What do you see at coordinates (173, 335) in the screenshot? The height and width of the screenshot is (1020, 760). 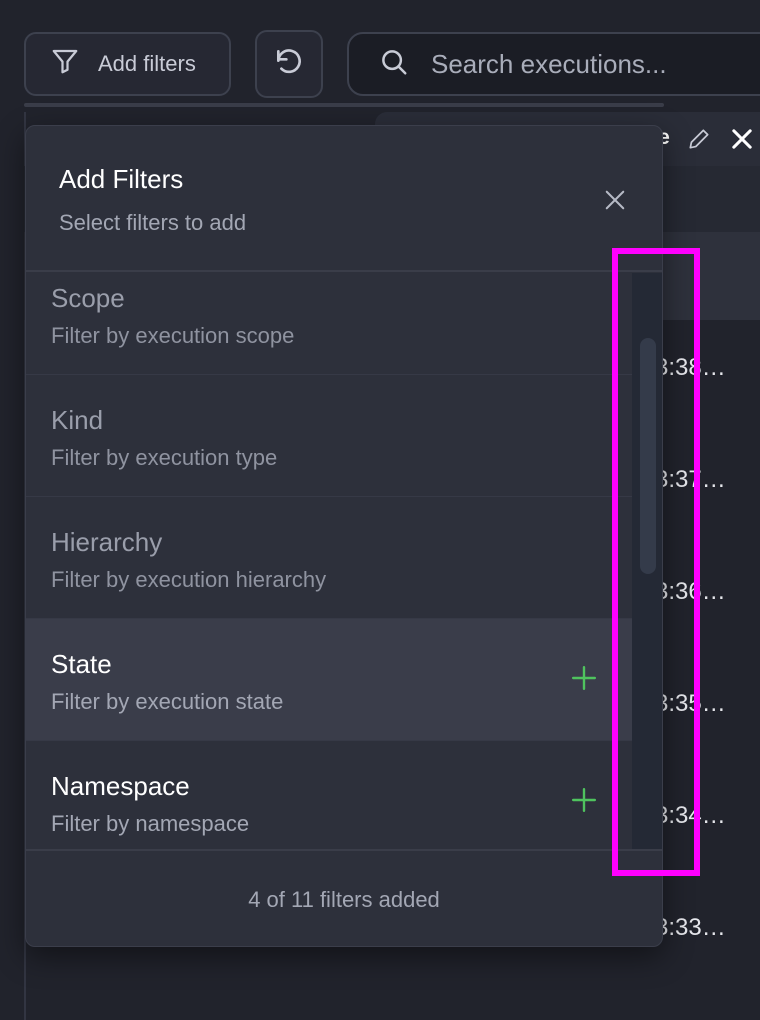 I see `filter-description: Filter by execution scope` at bounding box center [173, 335].